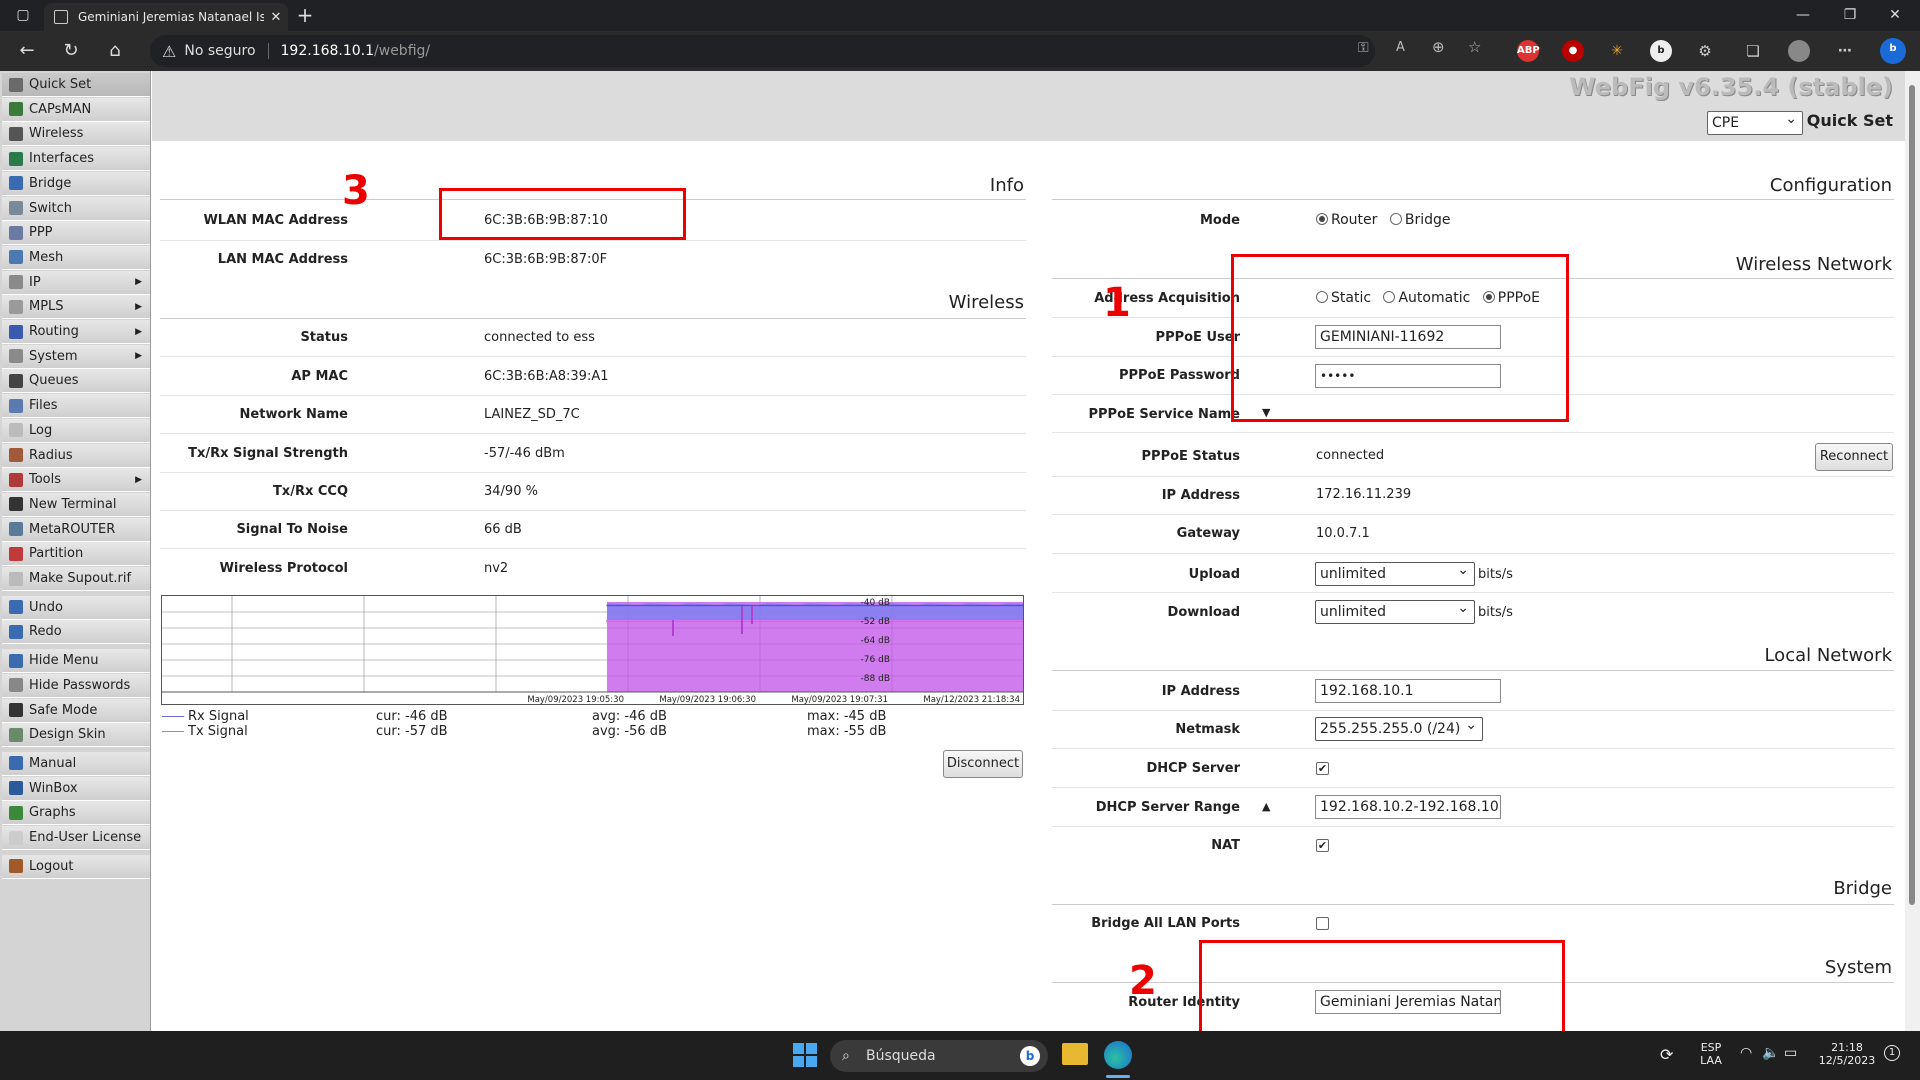 The height and width of the screenshot is (1080, 1920). I want to click on local-ip-input: 192.168.10.1, so click(1408, 691).